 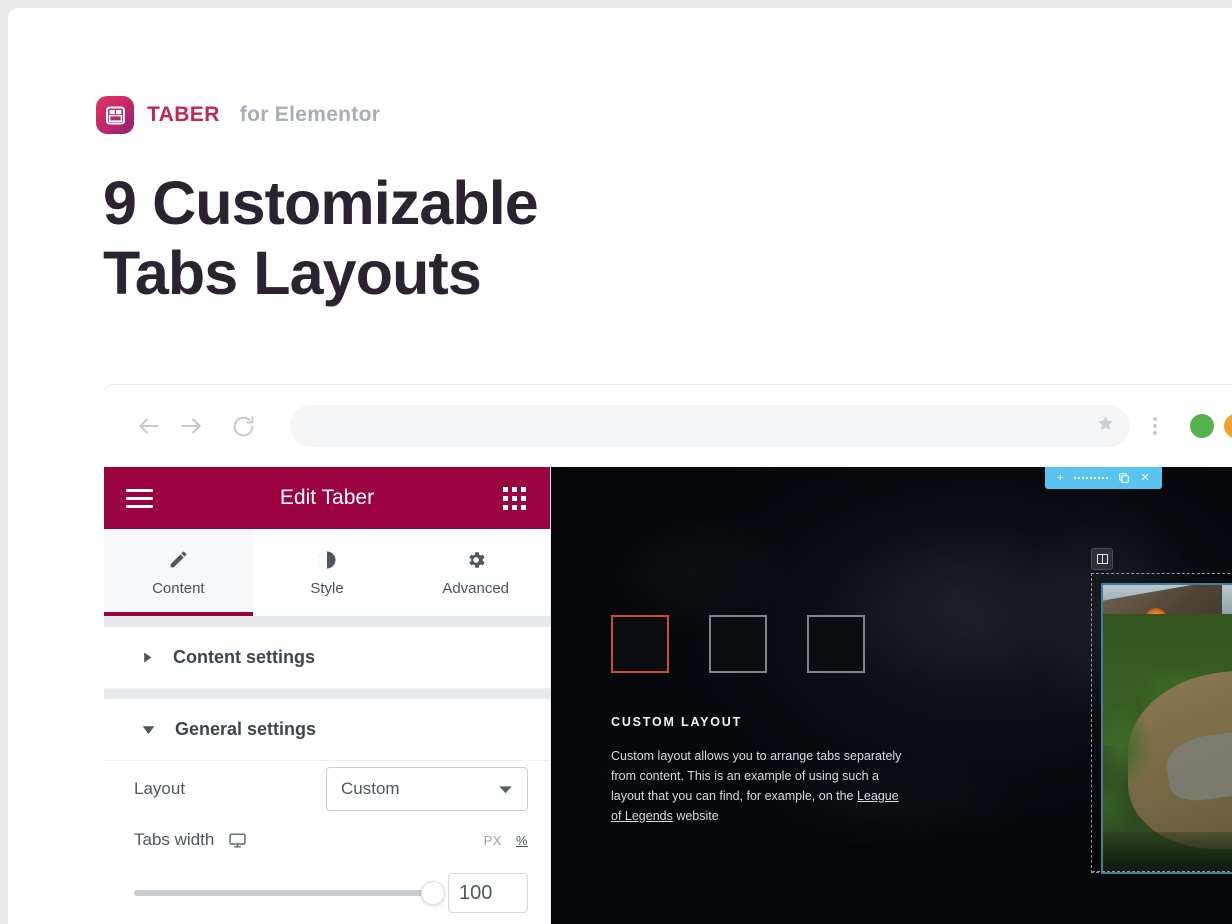 I want to click on star-icon, so click(x=1105, y=426).